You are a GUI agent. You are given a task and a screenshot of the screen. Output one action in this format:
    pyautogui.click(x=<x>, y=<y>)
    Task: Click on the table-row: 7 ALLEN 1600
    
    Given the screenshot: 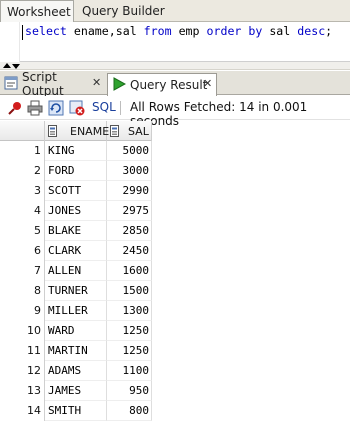 What is the action you would take?
    pyautogui.click(x=76, y=271)
    